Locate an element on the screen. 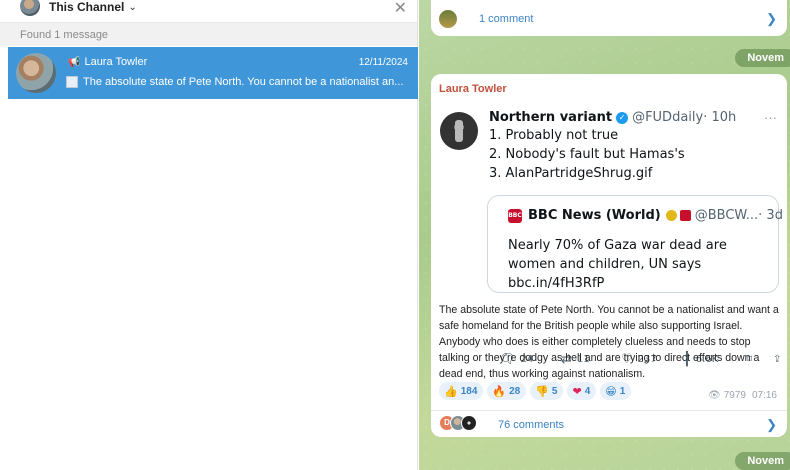 This screenshot has width=790, height=470. message-meta: 👁 7979 07:16 is located at coordinates (742, 395).